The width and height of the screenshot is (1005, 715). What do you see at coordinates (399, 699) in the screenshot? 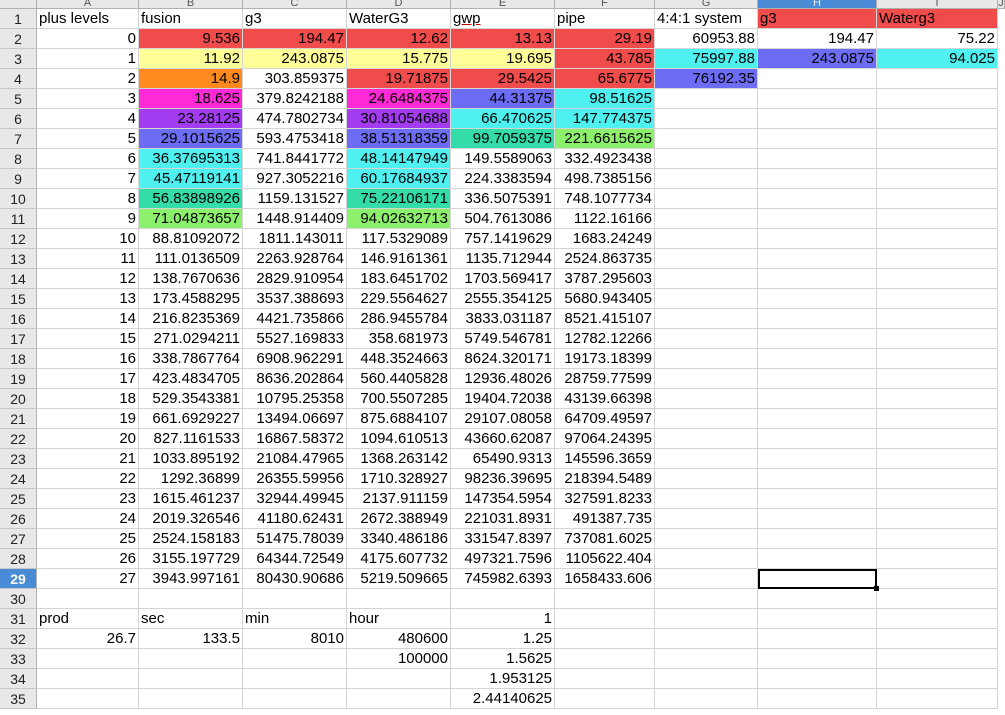
I see `cell-d35` at bounding box center [399, 699].